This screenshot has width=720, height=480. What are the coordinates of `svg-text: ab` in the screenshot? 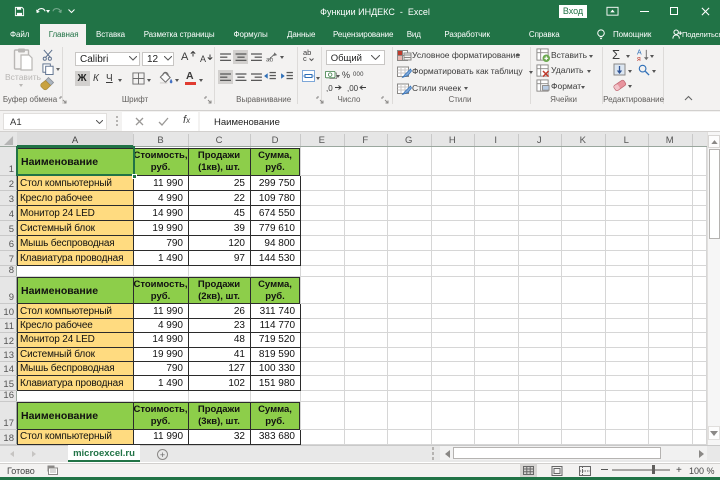 It's located at (270, 60).